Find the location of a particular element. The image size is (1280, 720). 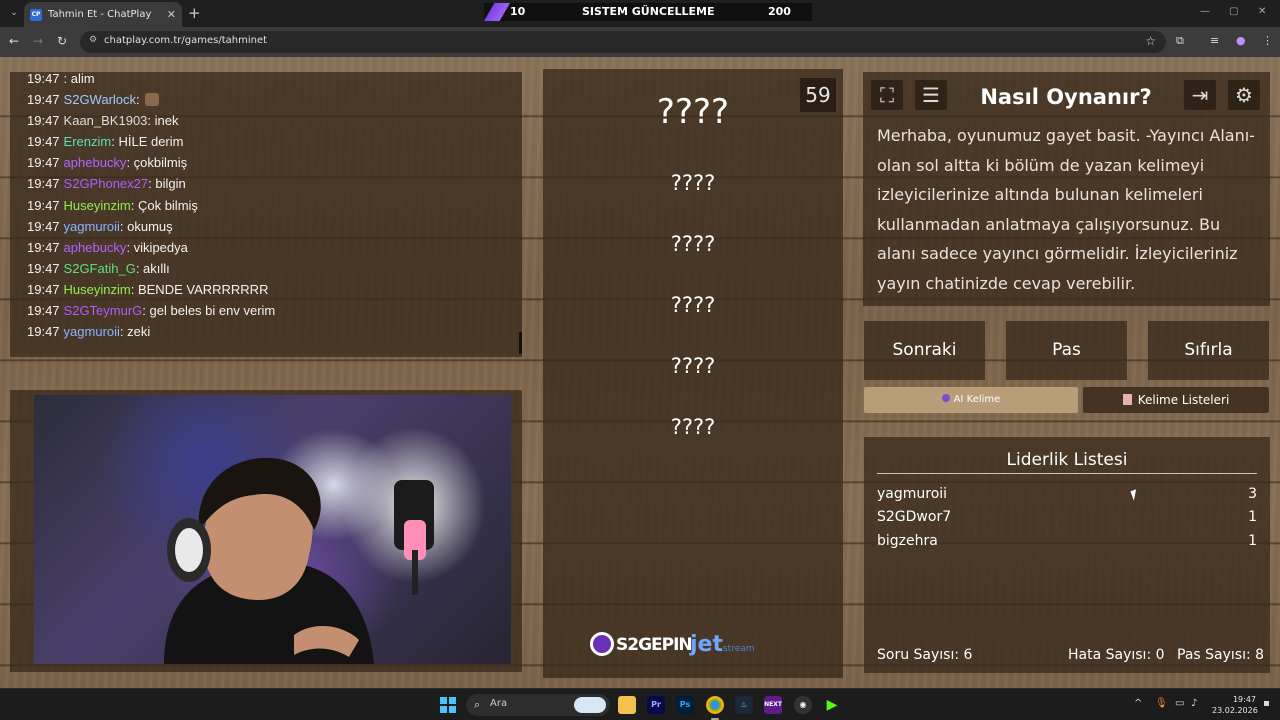

back-icon: ← is located at coordinates (14, 41).